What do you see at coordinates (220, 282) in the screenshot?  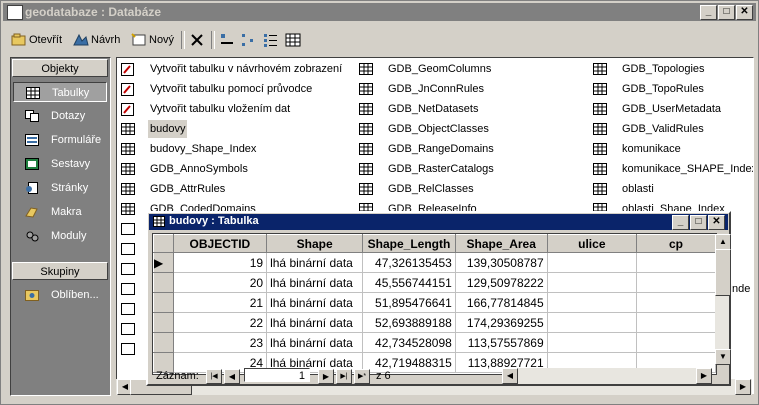 I see `table-cell: 20` at bounding box center [220, 282].